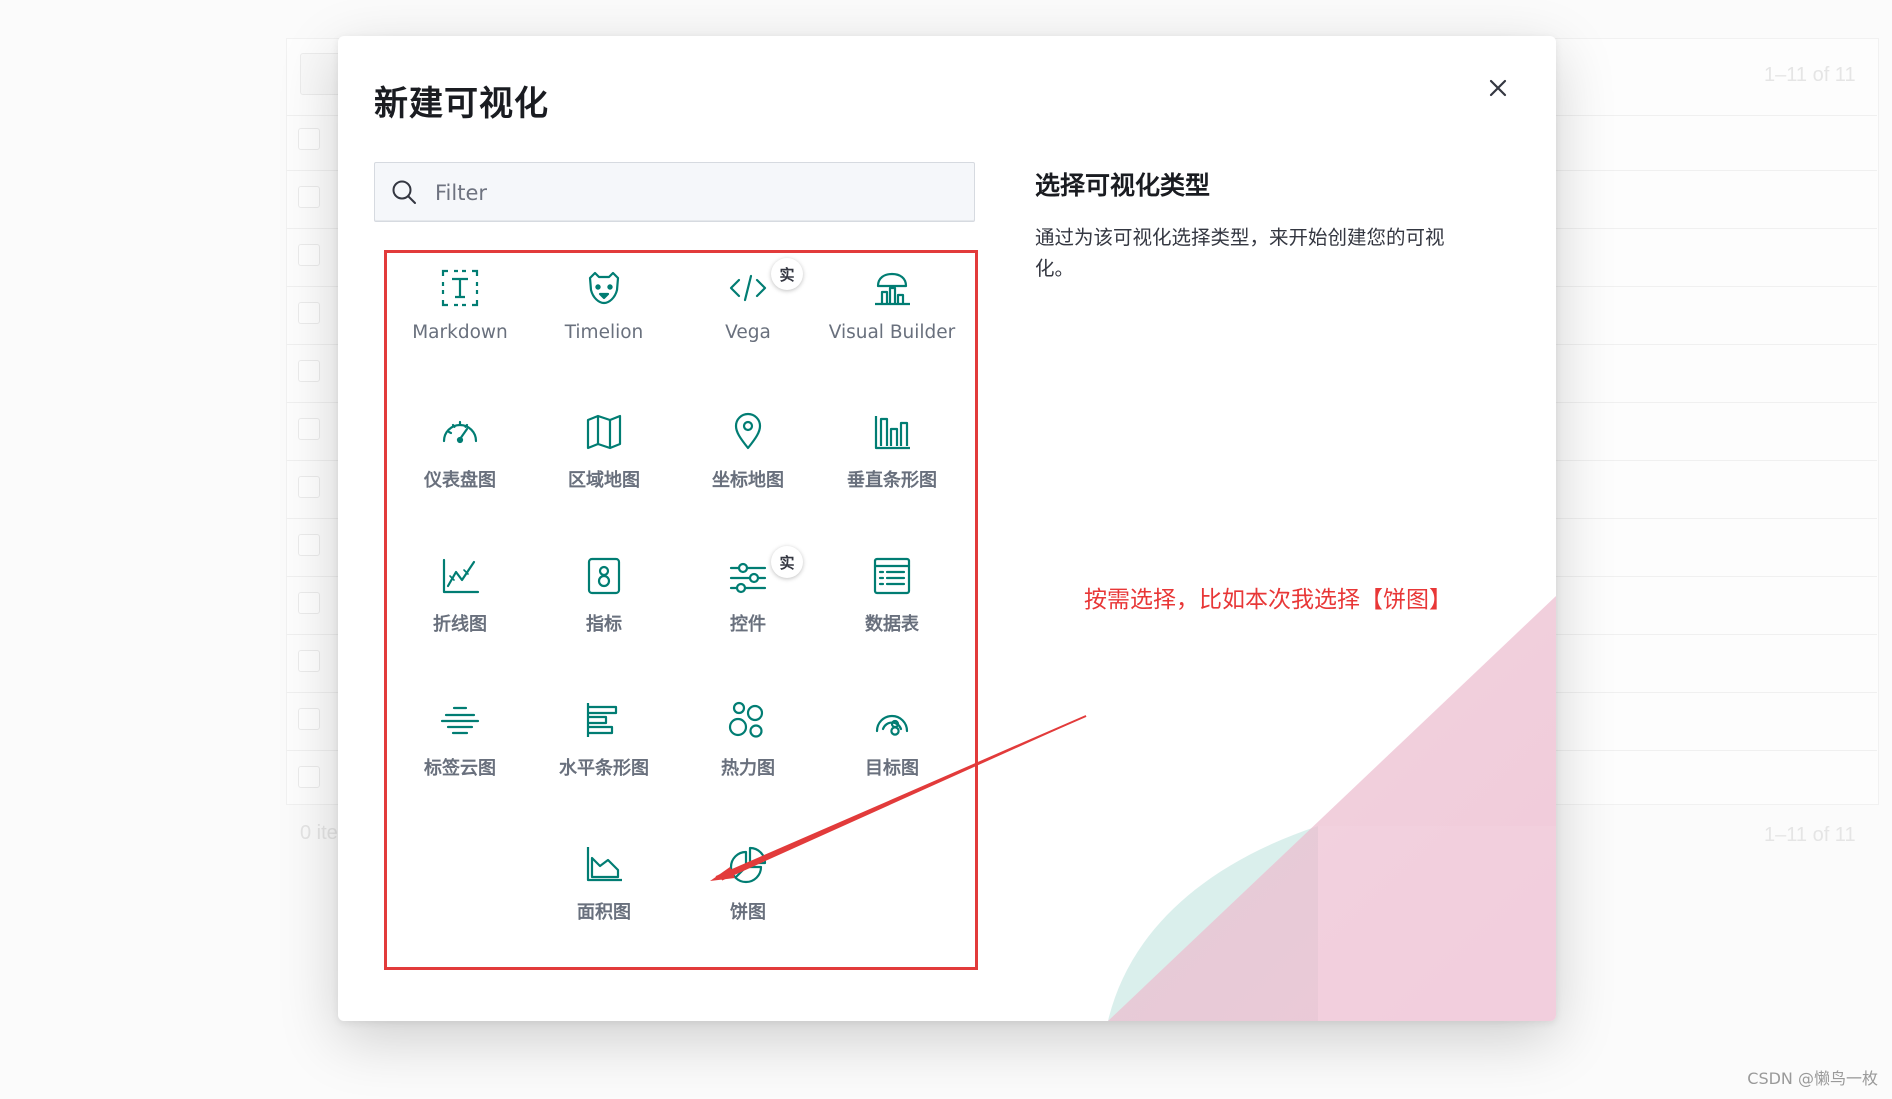 The image size is (1892, 1099). Describe the element at coordinates (892, 576) in the screenshot. I see `data-table-icon` at that location.